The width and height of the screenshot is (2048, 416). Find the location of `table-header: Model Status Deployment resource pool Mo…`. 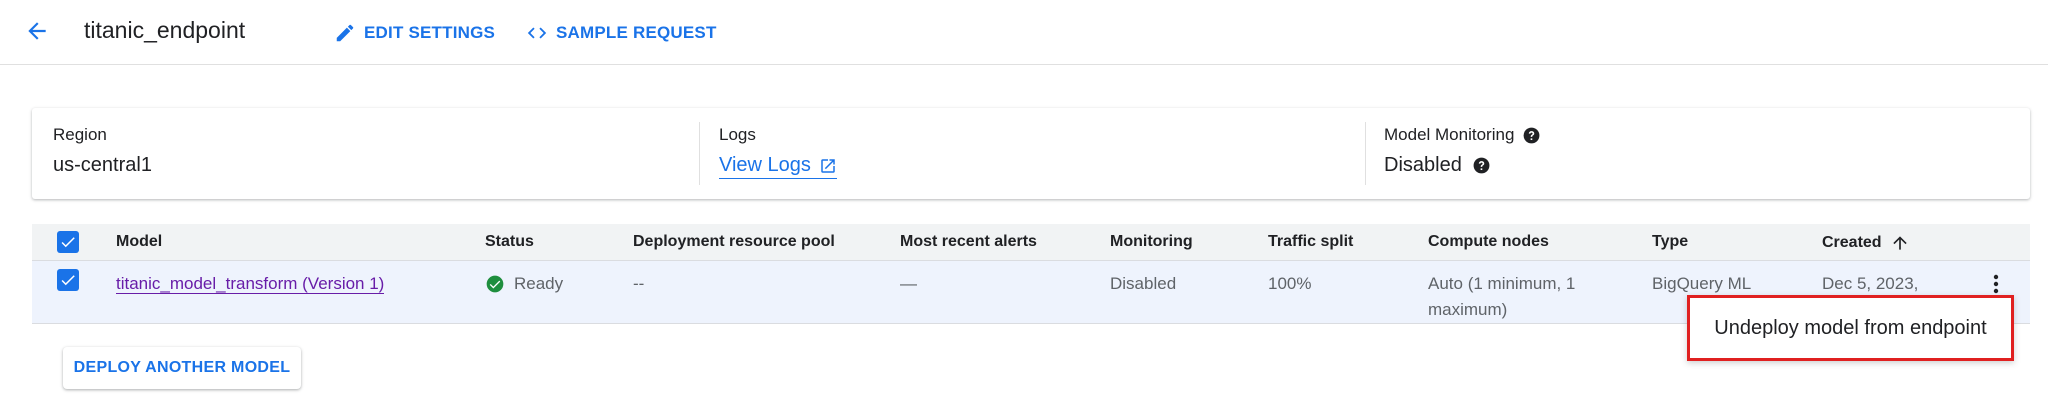

table-header: Model Status Deployment resource pool Mo… is located at coordinates (1031, 242).